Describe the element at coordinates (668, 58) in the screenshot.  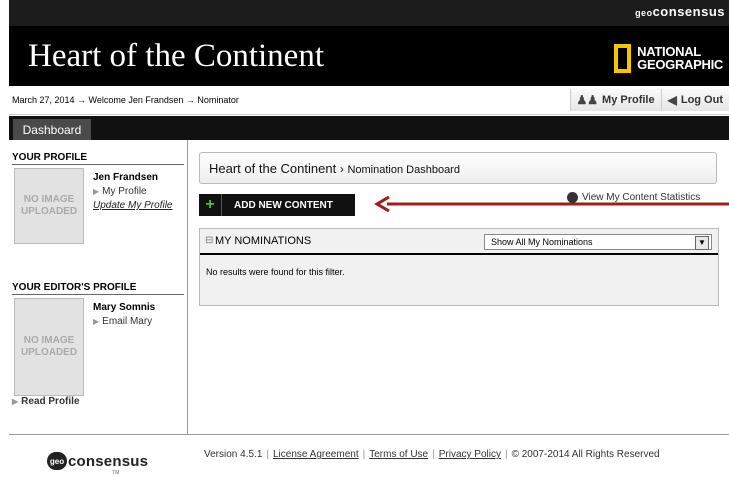
I see `national-geographic-logo: NATIONAL GEOGRAPHIC` at that location.